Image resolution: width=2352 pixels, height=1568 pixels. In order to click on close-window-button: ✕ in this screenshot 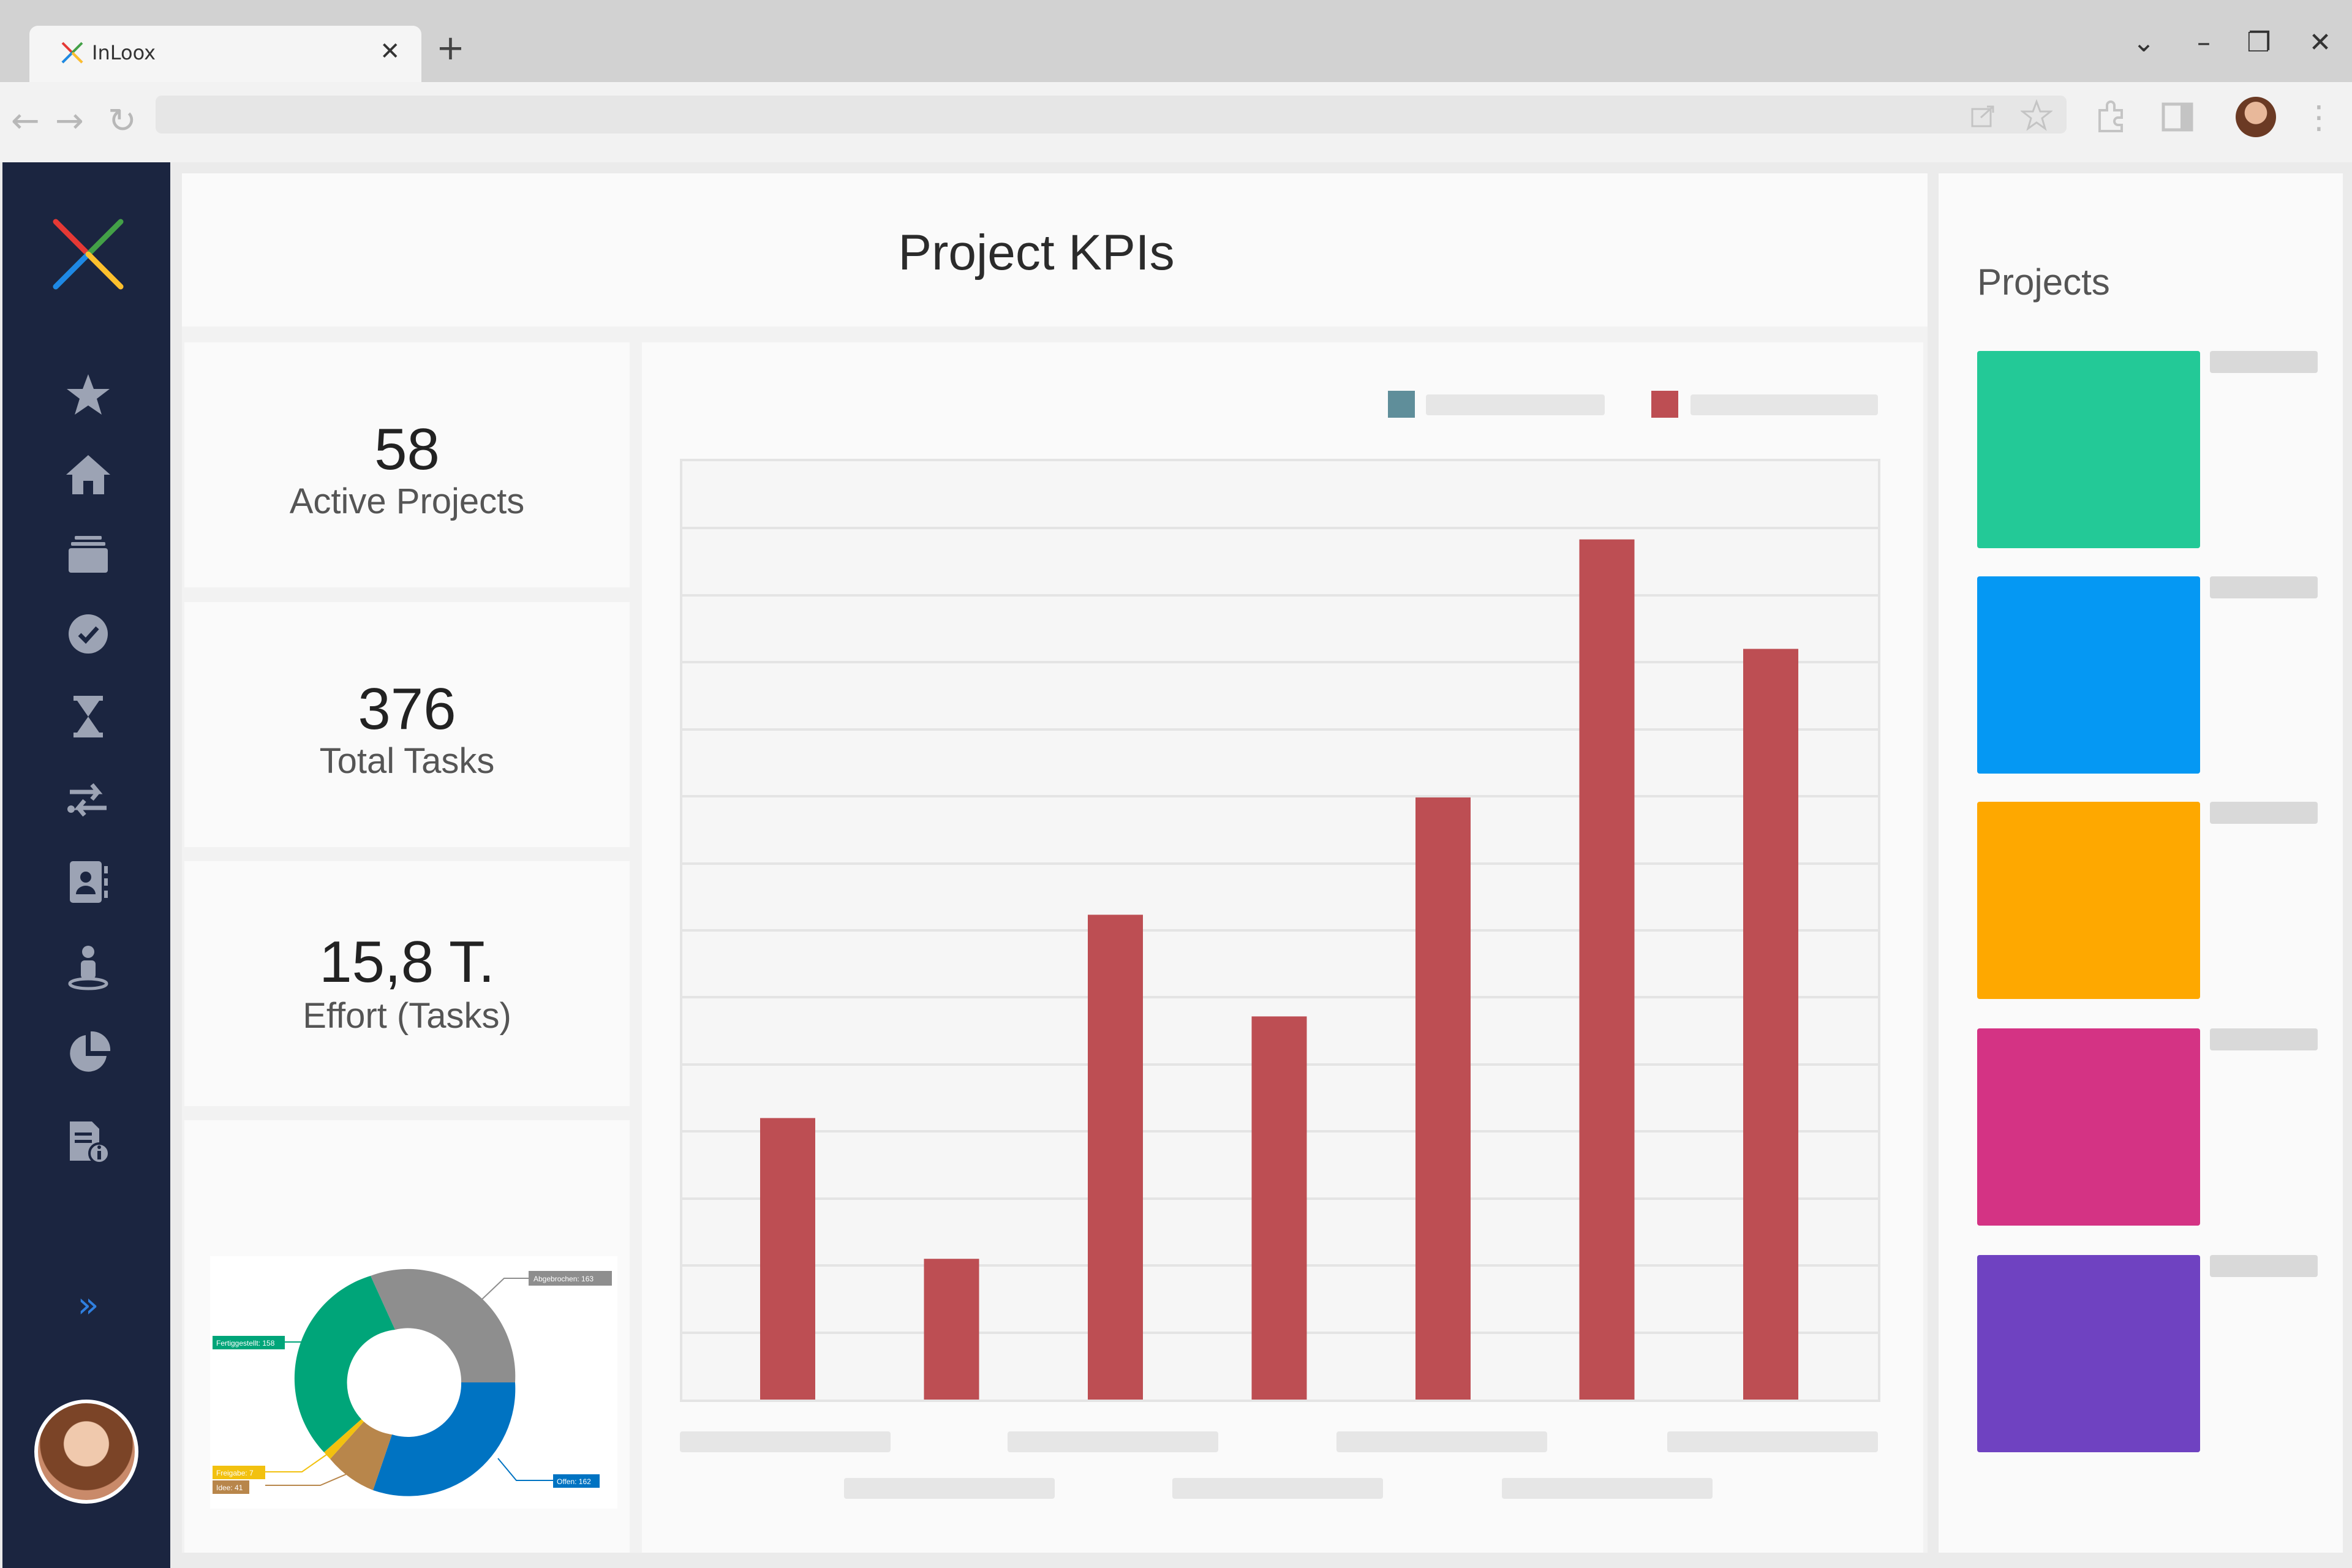, I will do `click(2320, 42)`.